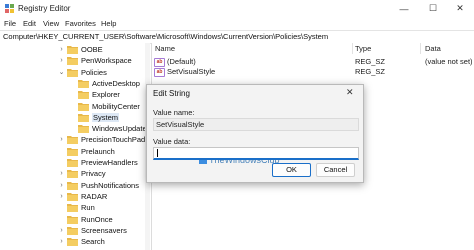 The image size is (474, 250). Describe the element at coordinates (172, 141) in the screenshot. I see `value-data-label: Value data:` at that location.